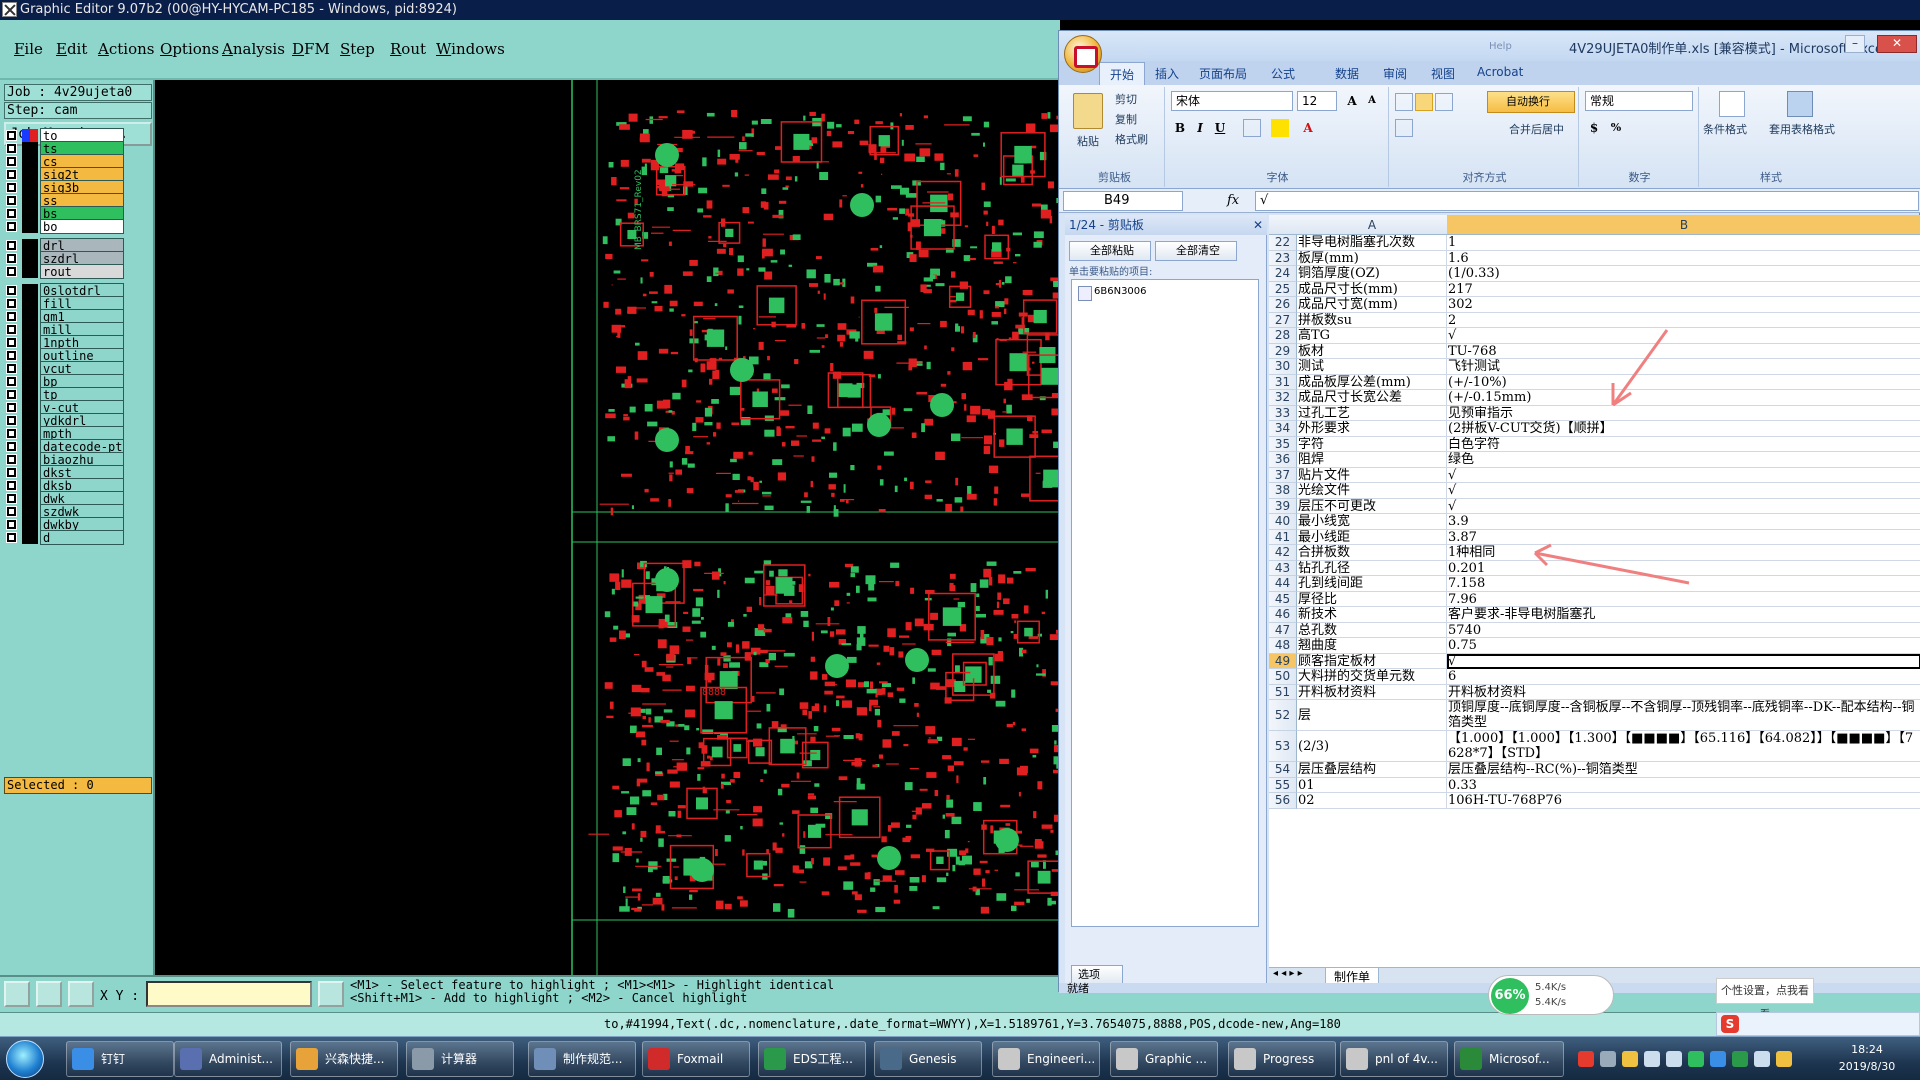 The image size is (1920, 1080). What do you see at coordinates (1683, 274) in the screenshot?
I see `cell-b: (1/0.33)` at bounding box center [1683, 274].